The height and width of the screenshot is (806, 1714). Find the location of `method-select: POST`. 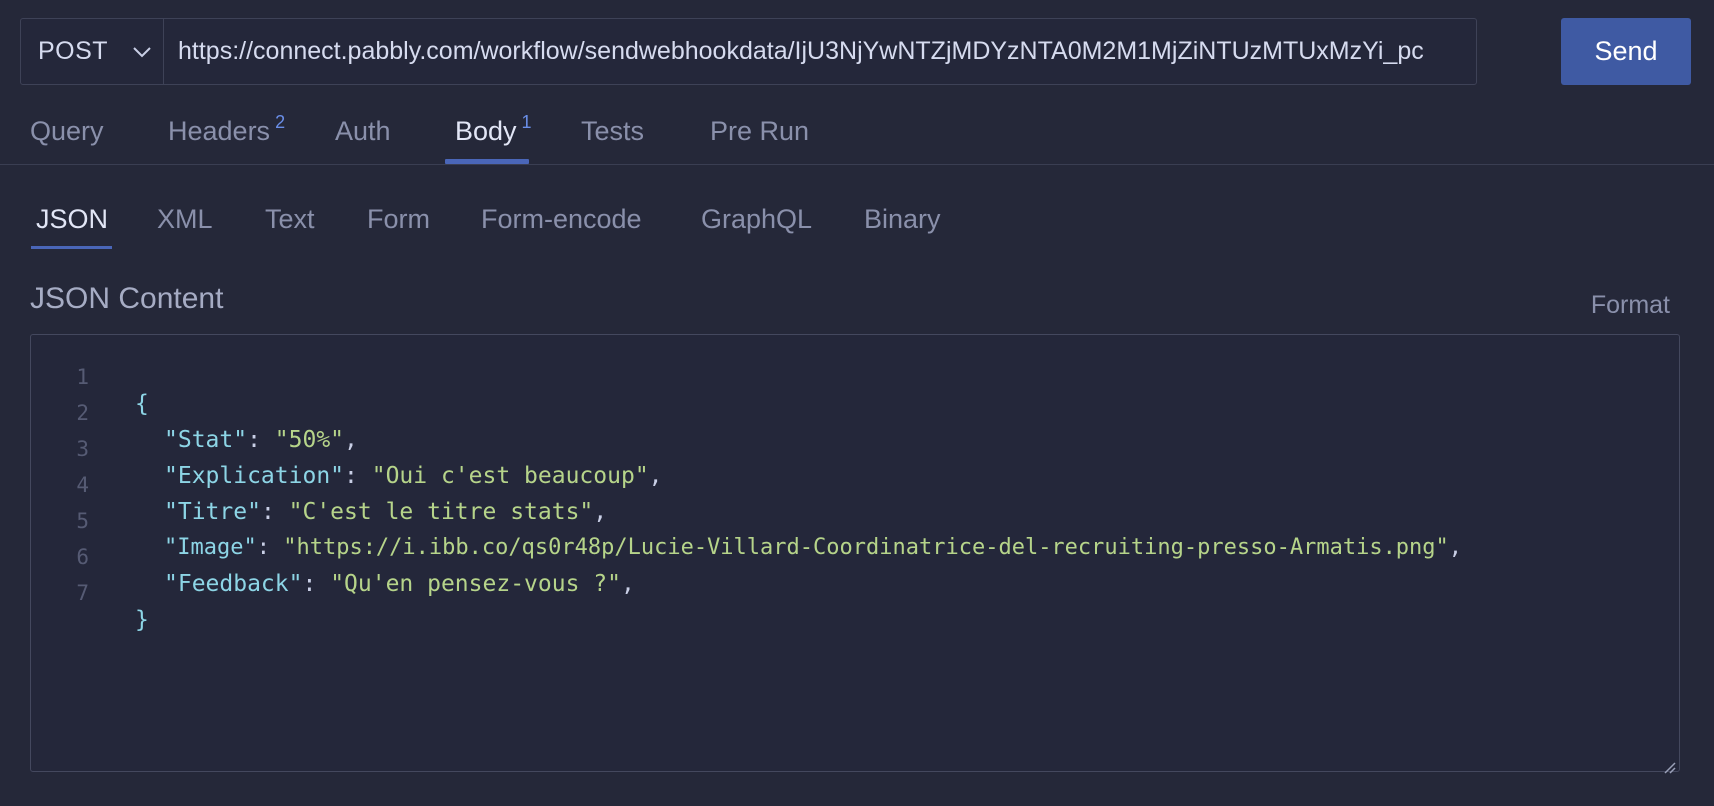

method-select: POST is located at coordinates (92, 51).